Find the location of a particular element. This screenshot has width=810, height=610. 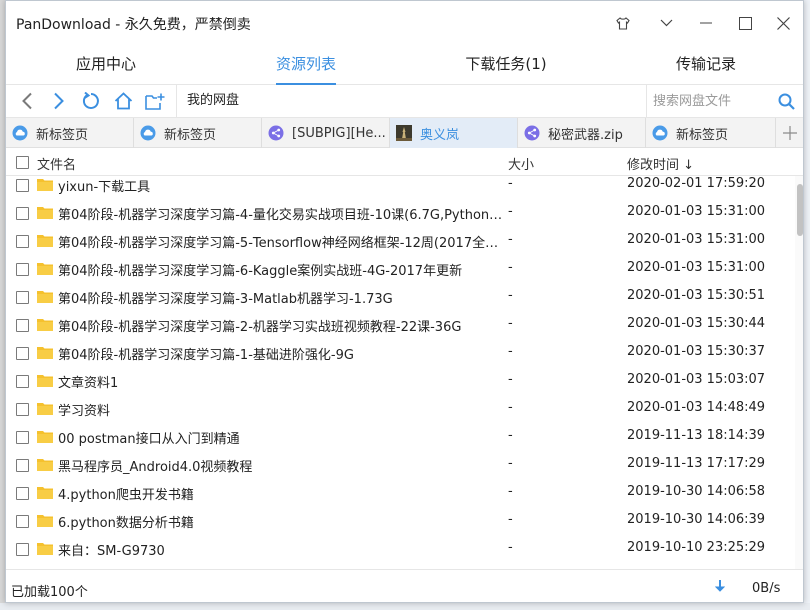

close-icon is located at coordinates (783, 23).